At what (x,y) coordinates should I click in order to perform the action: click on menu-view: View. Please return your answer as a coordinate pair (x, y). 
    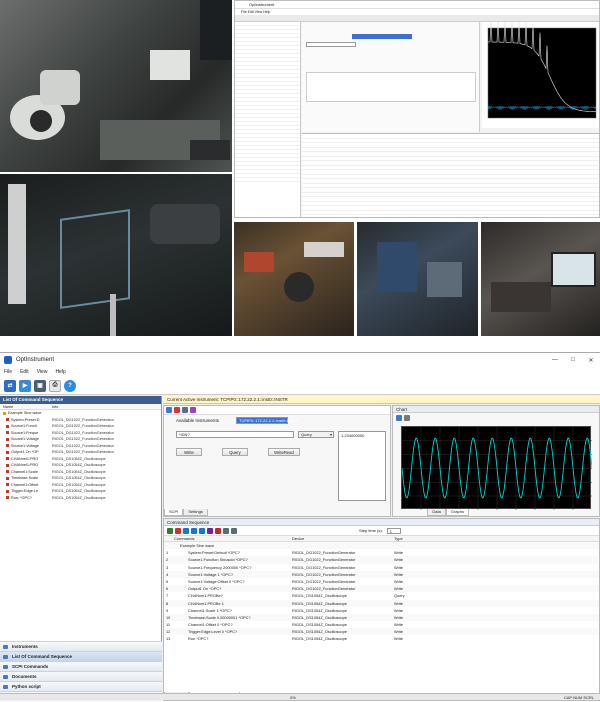
    Looking at the image, I should click on (42, 372).